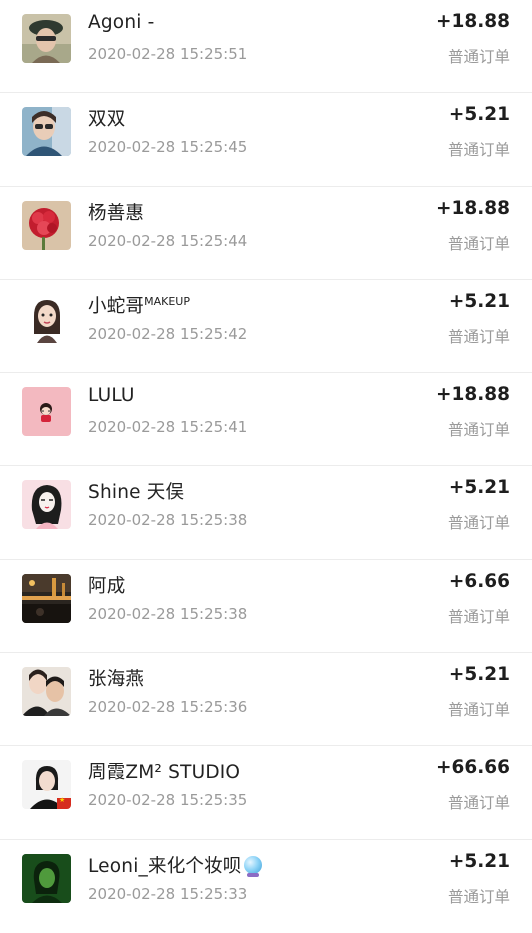  I want to click on order-time: 2020-02-28 15:25:51, so click(168, 54).